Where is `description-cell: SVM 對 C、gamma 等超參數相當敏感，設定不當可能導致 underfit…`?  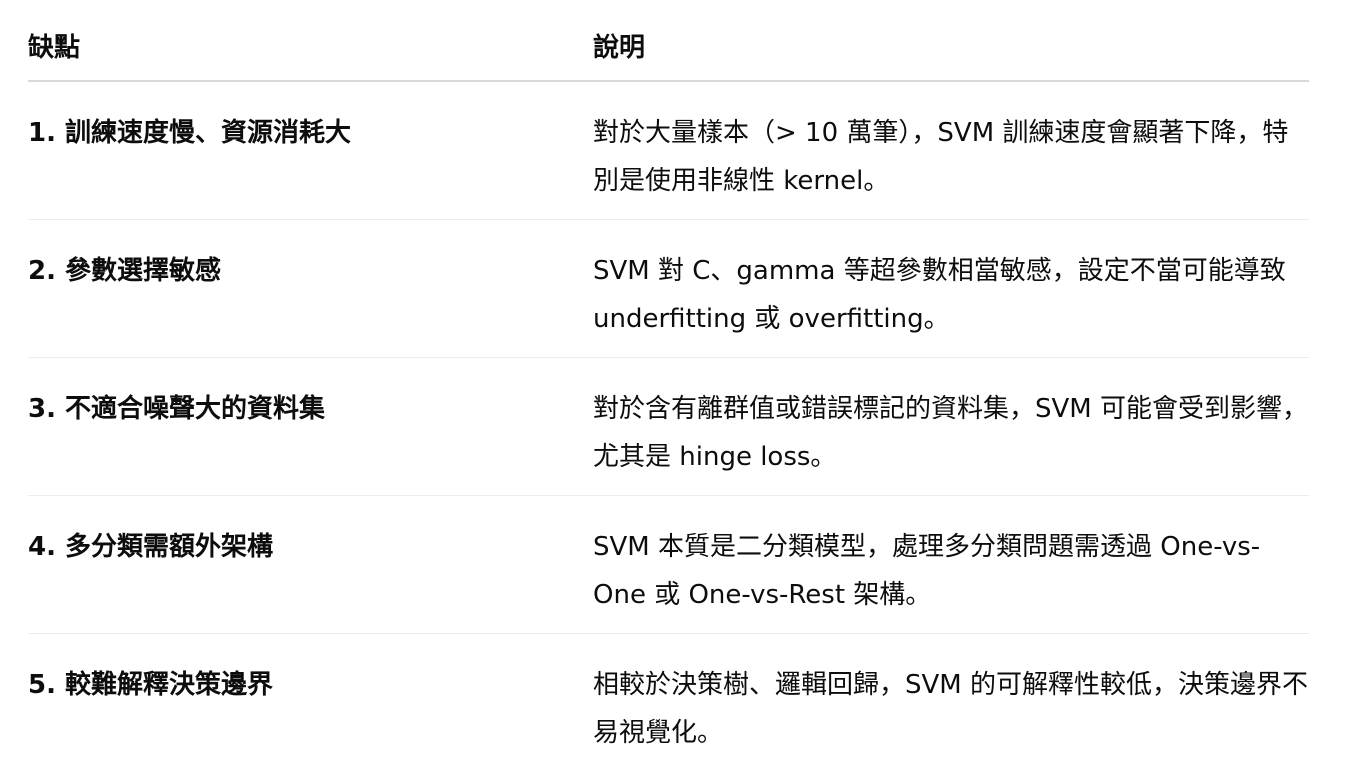 description-cell: SVM 對 C、gamma 等超參數相當敏感，設定不當可能導致 underfit… is located at coordinates (939, 295).